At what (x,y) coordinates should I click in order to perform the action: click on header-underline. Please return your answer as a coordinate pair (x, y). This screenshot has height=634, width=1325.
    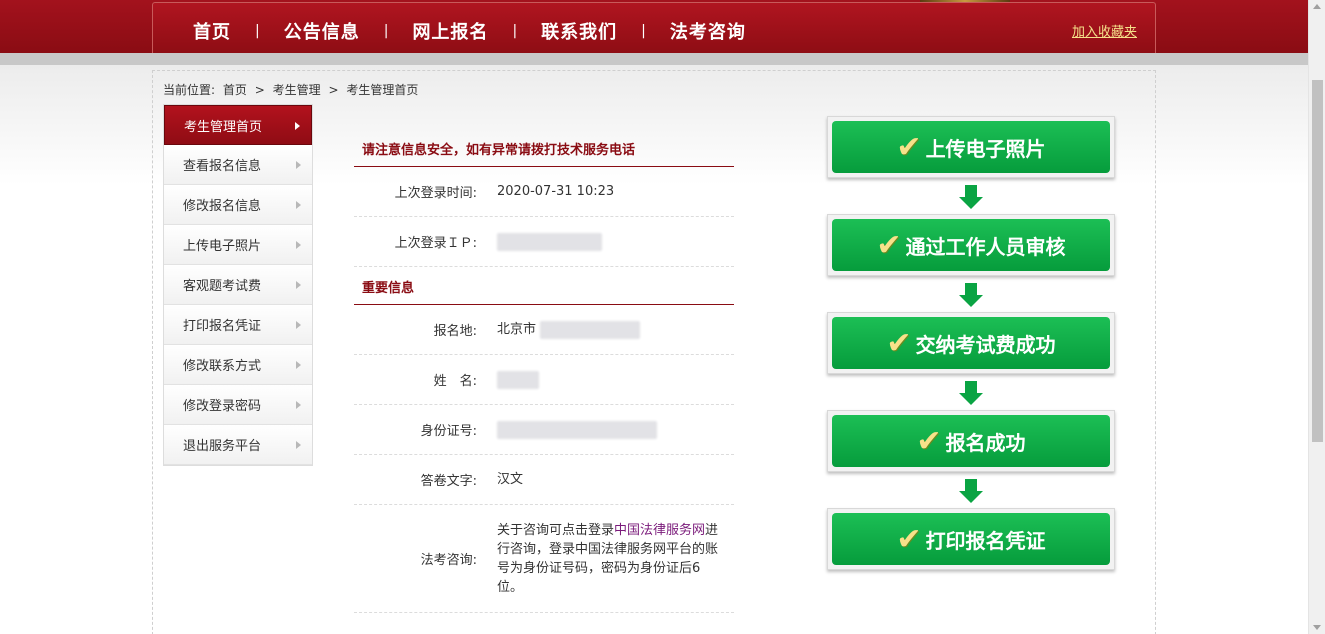
    Looking at the image, I should click on (654, 59).